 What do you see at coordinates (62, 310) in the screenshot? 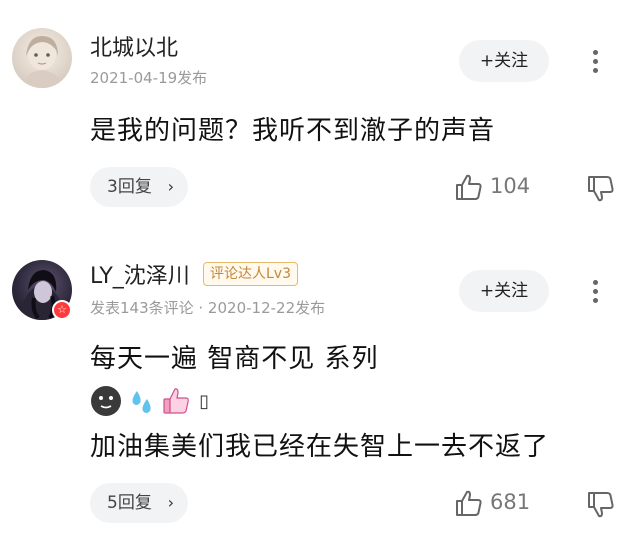
I see `verified-badge: ☆` at bounding box center [62, 310].